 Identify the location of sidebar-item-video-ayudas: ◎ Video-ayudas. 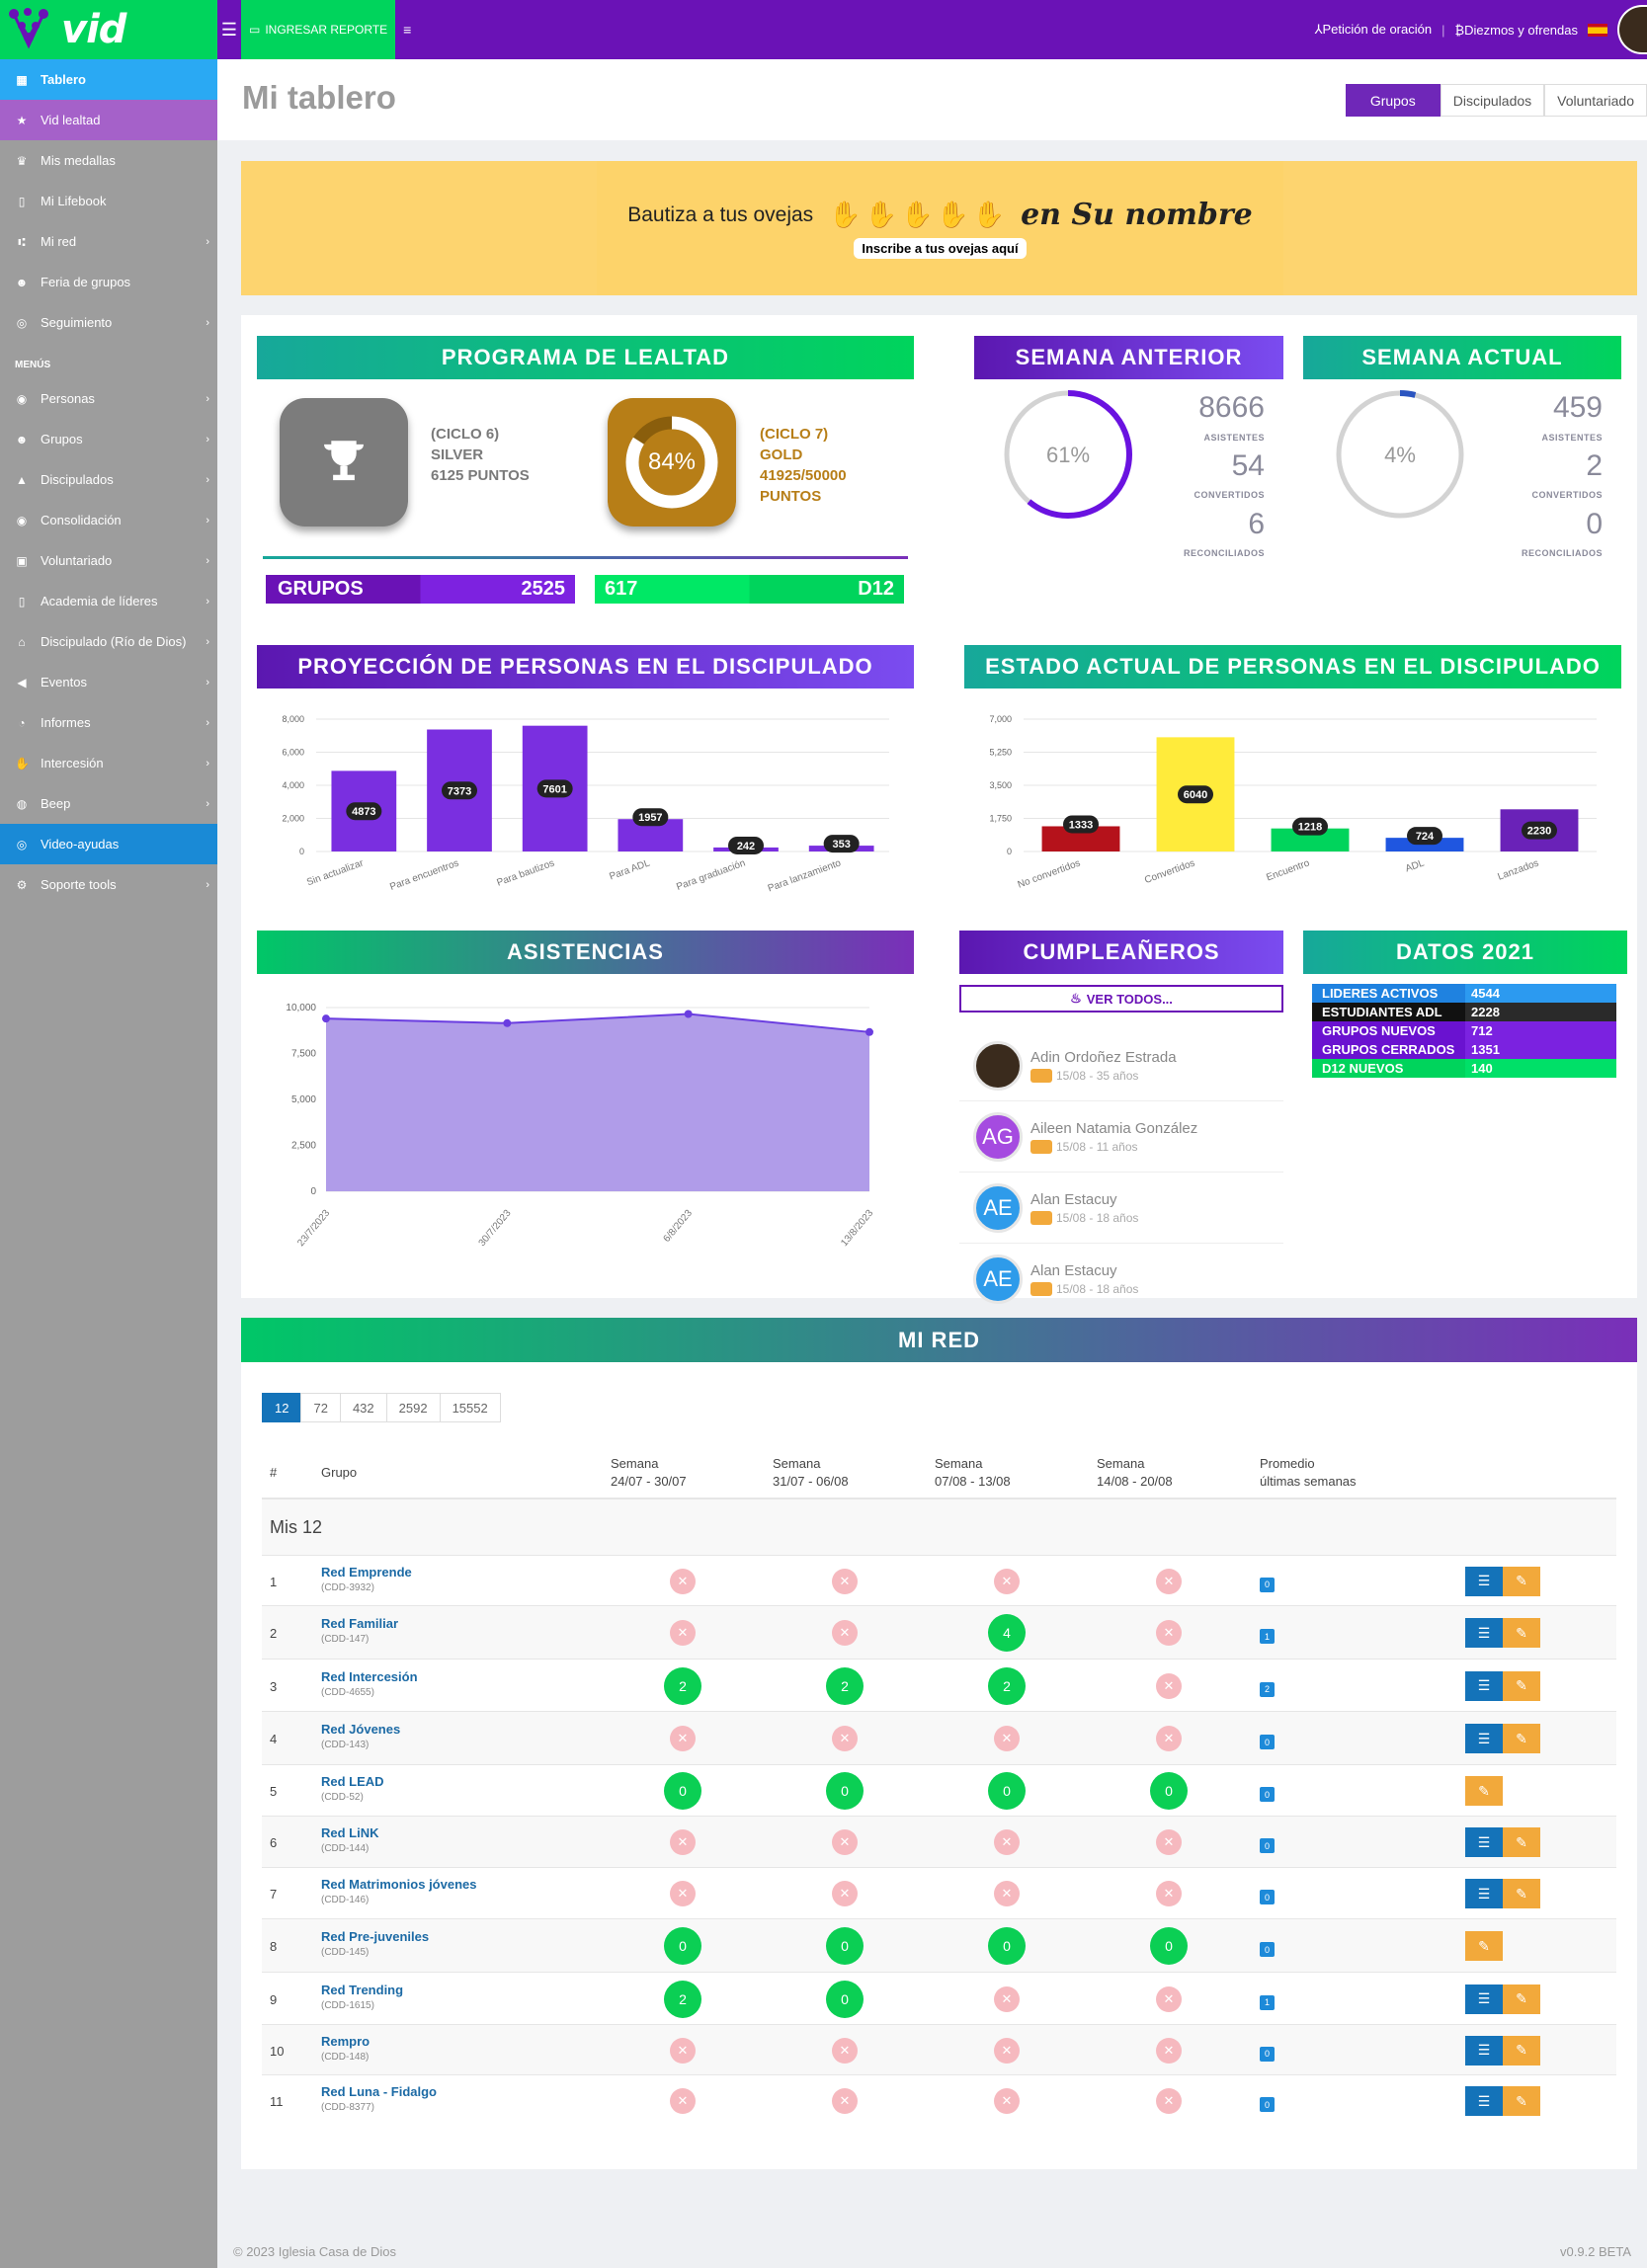
(108, 844).